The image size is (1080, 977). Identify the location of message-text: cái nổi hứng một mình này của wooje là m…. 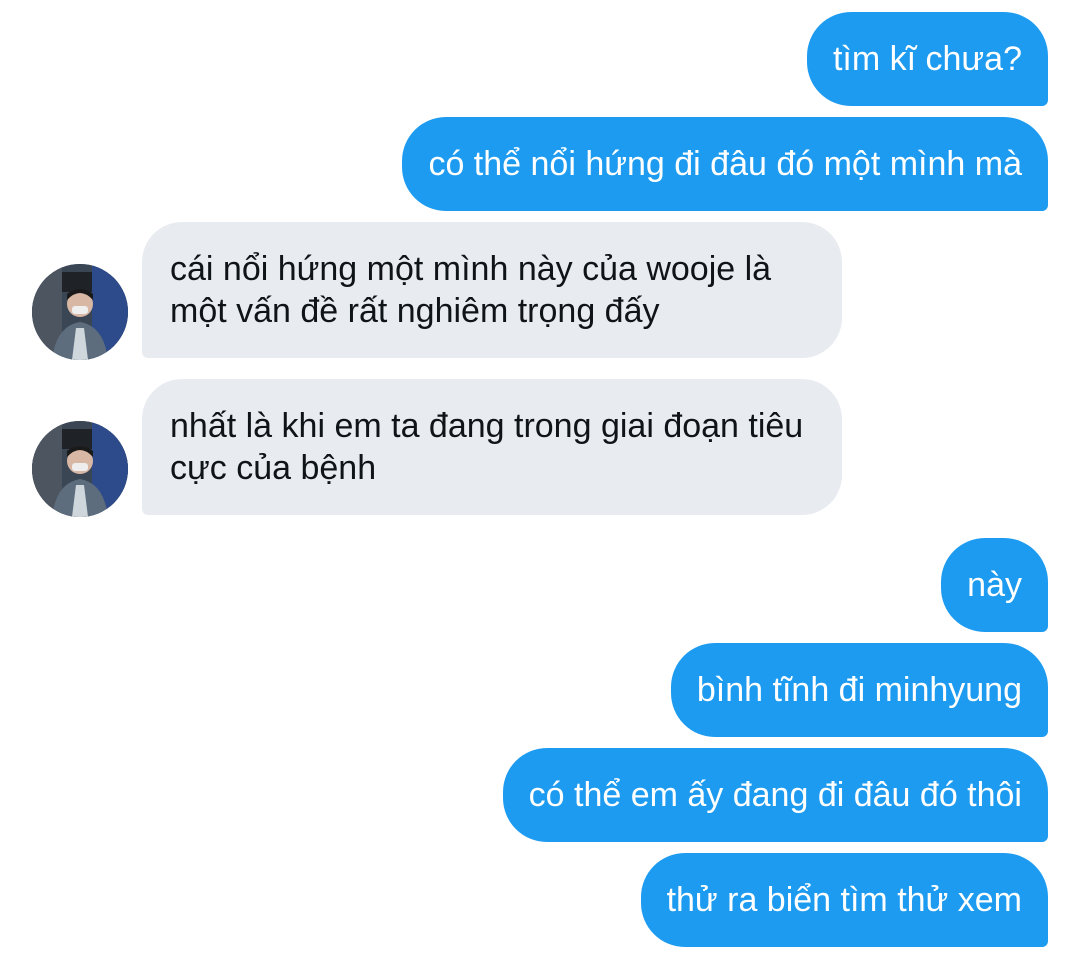
(471, 290).